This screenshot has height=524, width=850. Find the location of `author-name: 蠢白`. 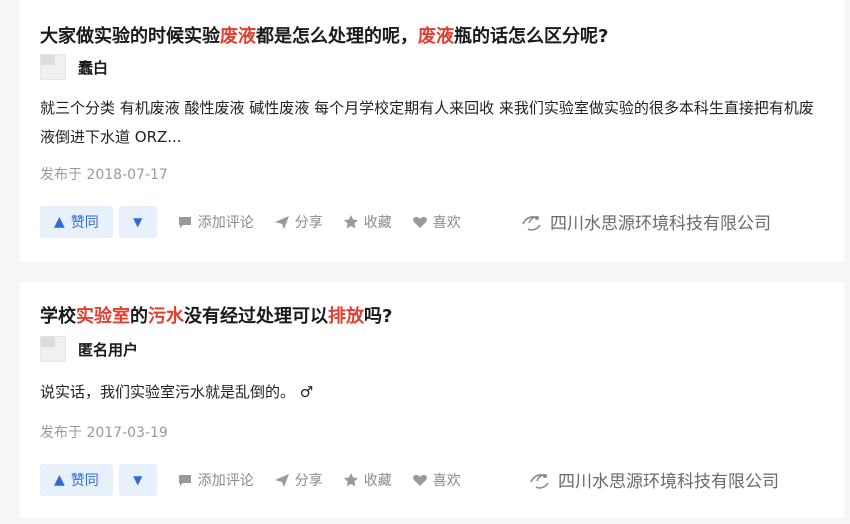

author-name: 蠢白 is located at coordinates (93, 67).